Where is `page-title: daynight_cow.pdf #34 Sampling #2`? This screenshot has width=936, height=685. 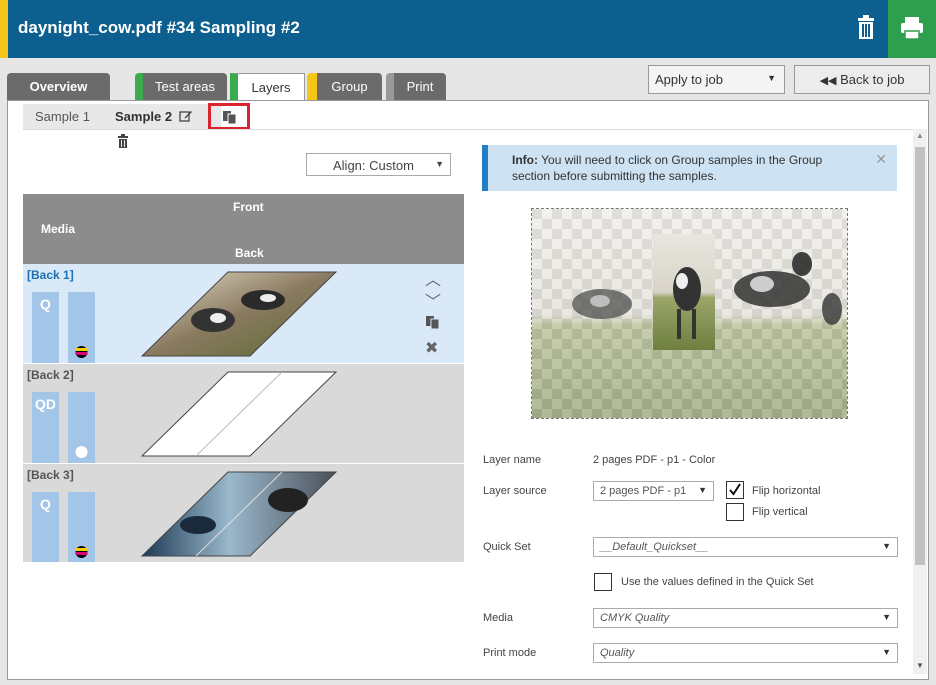 page-title: daynight_cow.pdf #34 Sampling #2 is located at coordinates (159, 27).